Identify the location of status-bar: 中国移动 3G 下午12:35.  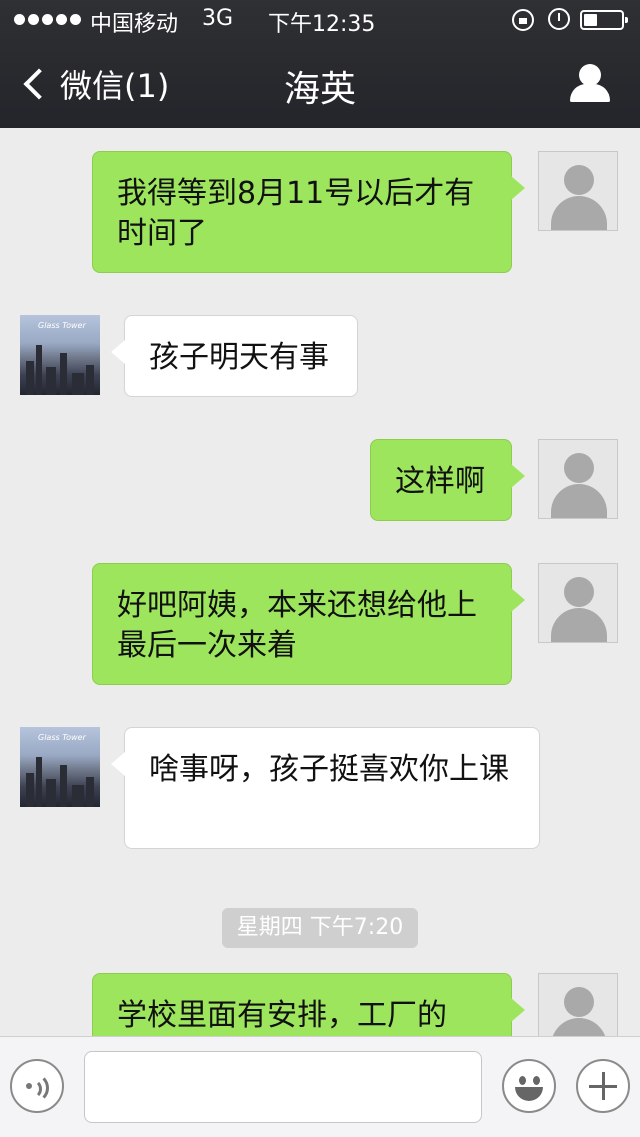
(320, 20).